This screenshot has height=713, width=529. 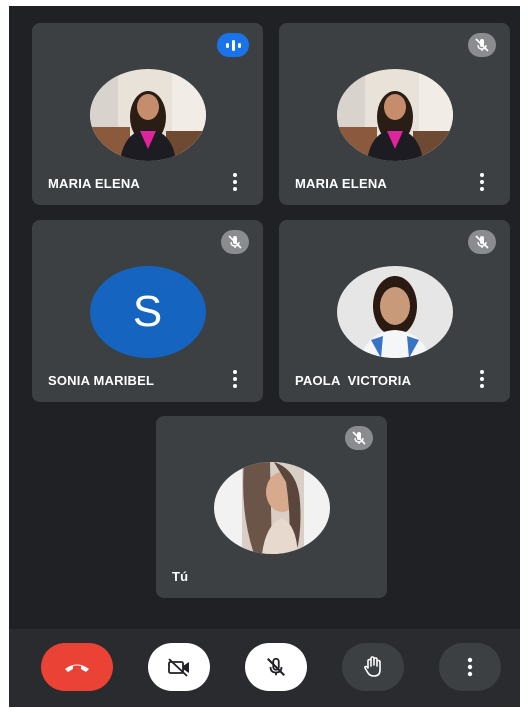 I want to click on end-call-button, so click(x=77, y=667).